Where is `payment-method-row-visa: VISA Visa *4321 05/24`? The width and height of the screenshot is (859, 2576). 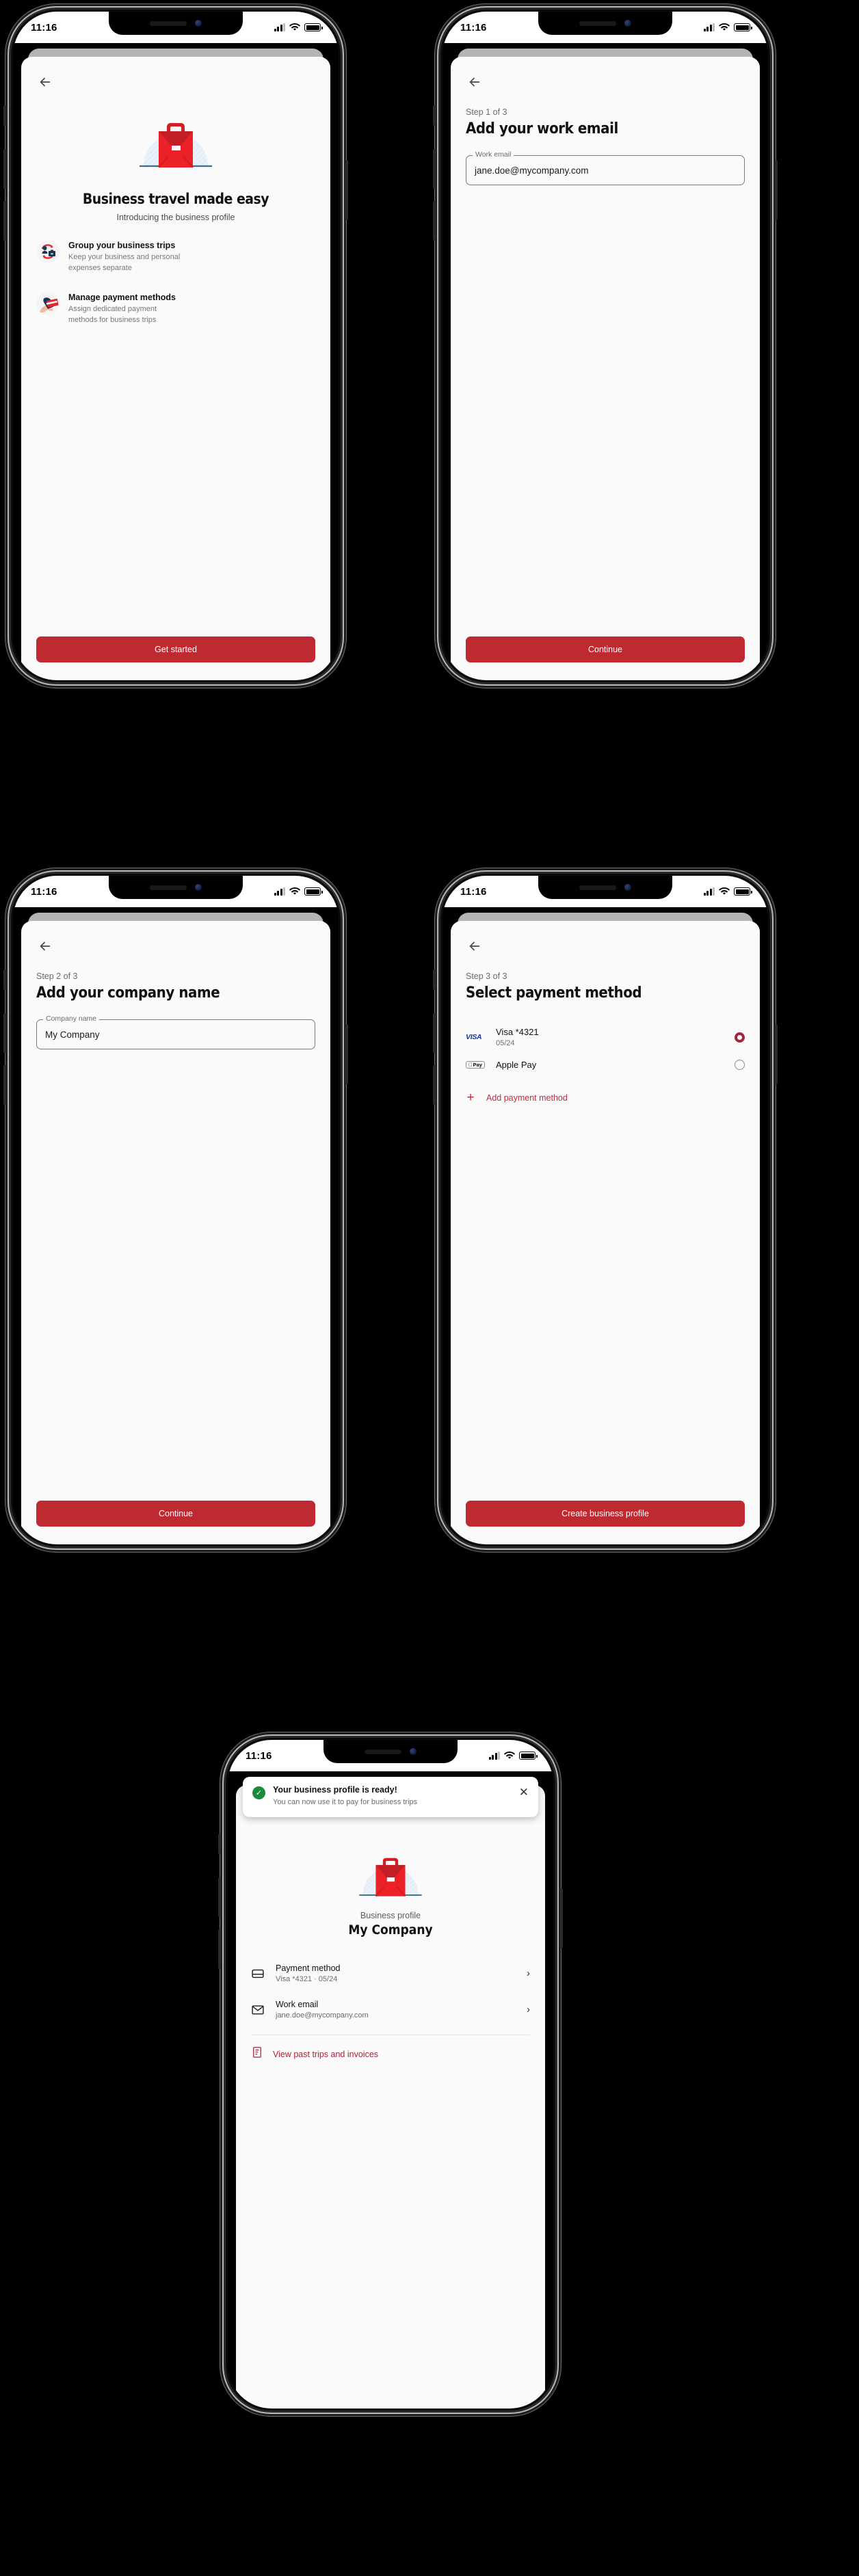
payment-method-row-visa: VISA Visa *4321 05/24 is located at coordinates (605, 1037).